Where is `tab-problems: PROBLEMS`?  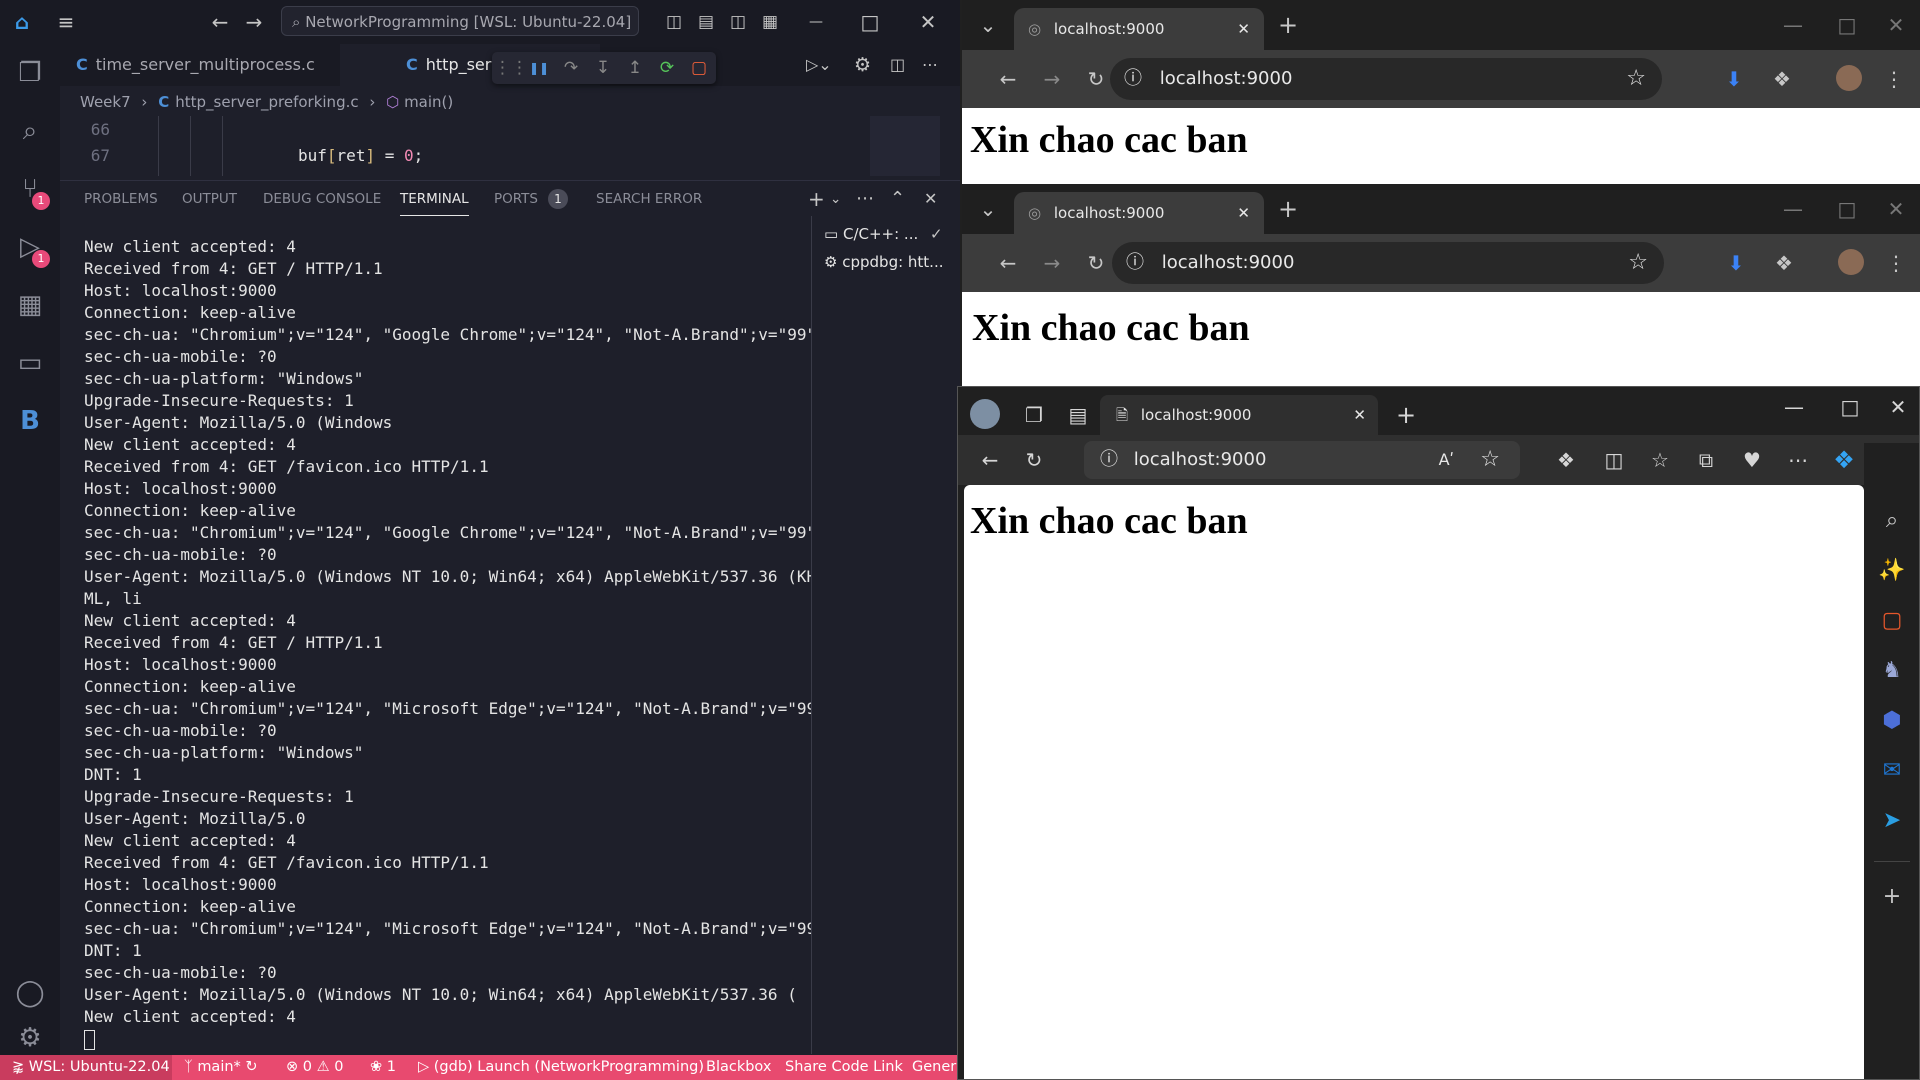 tab-problems: PROBLEMS is located at coordinates (121, 199).